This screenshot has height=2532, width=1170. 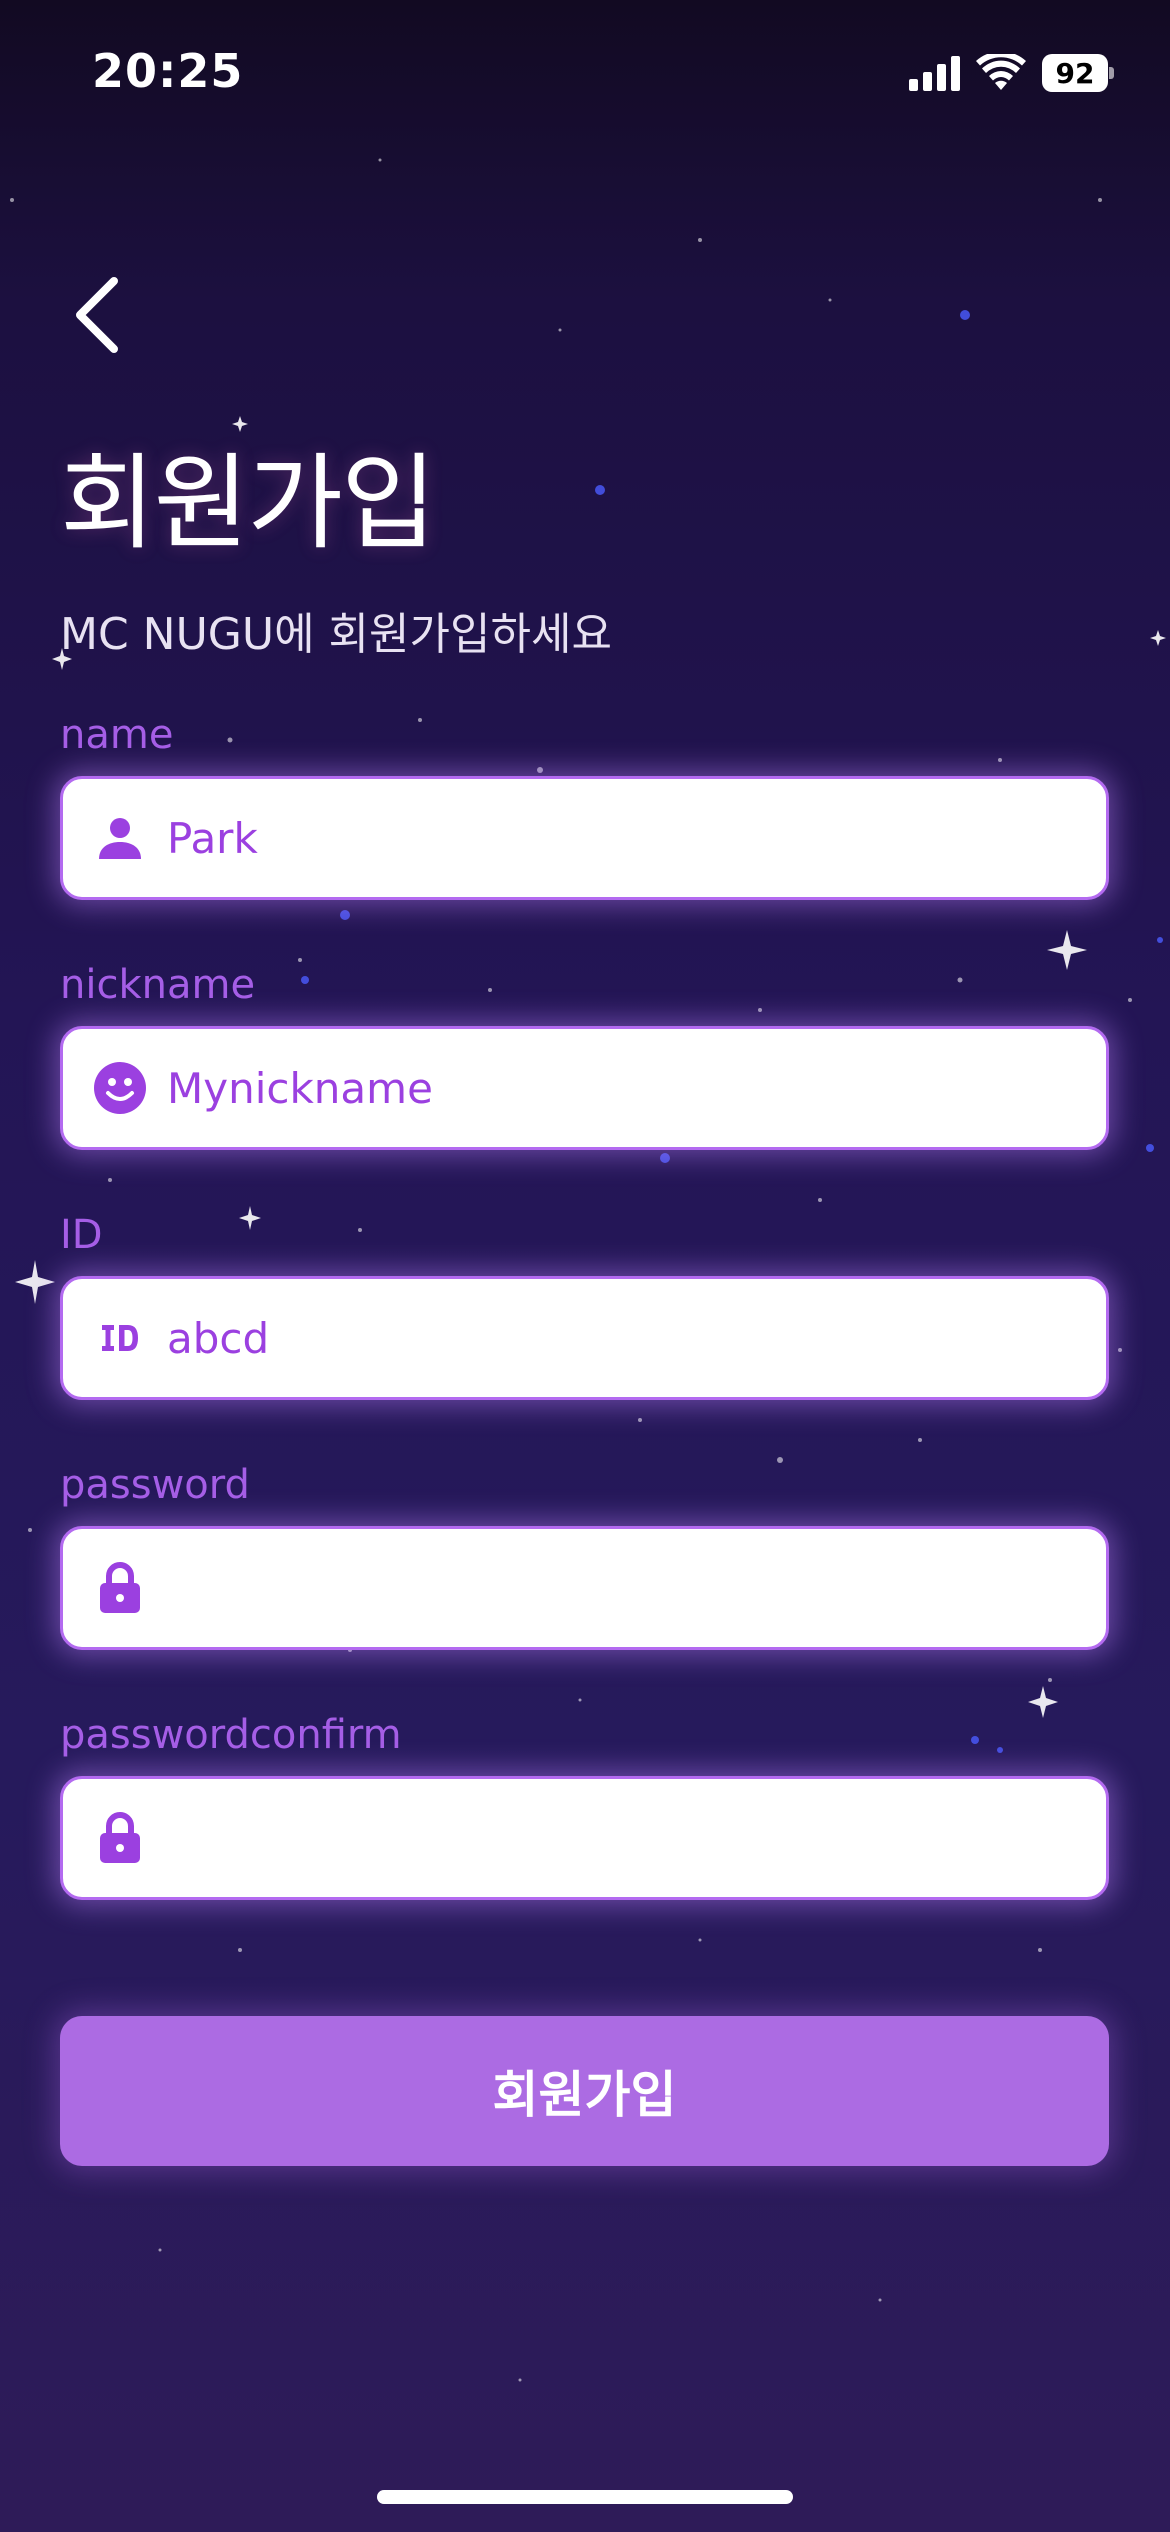 I want to click on status-bar: 20:25 92, so click(x=585, y=75).